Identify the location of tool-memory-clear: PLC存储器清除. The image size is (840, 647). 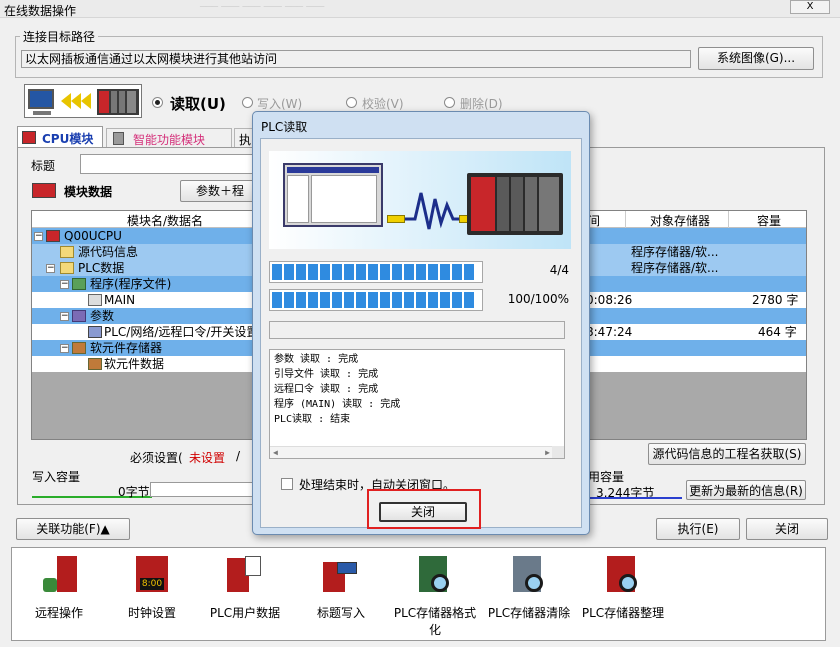
(529, 588).